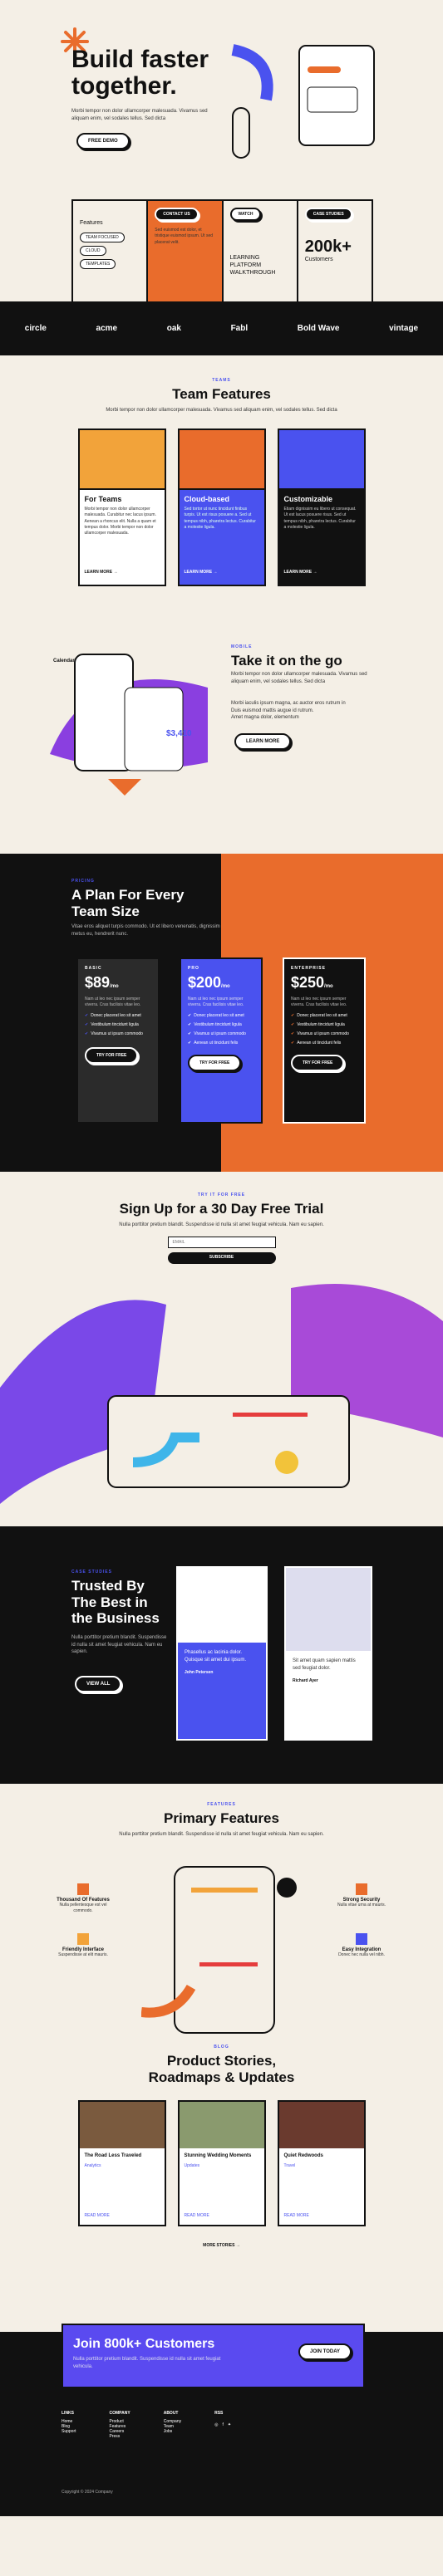 The height and width of the screenshot is (2576, 443). What do you see at coordinates (221, 461) in the screenshot?
I see `cloud-illustration` at bounding box center [221, 461].